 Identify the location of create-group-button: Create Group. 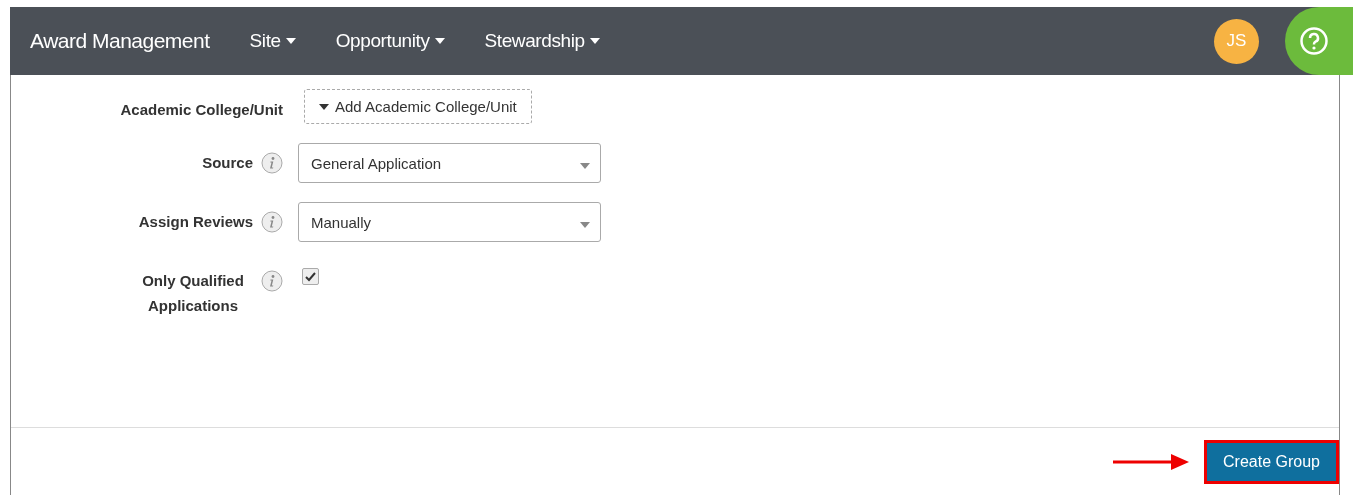
(1271, 461).